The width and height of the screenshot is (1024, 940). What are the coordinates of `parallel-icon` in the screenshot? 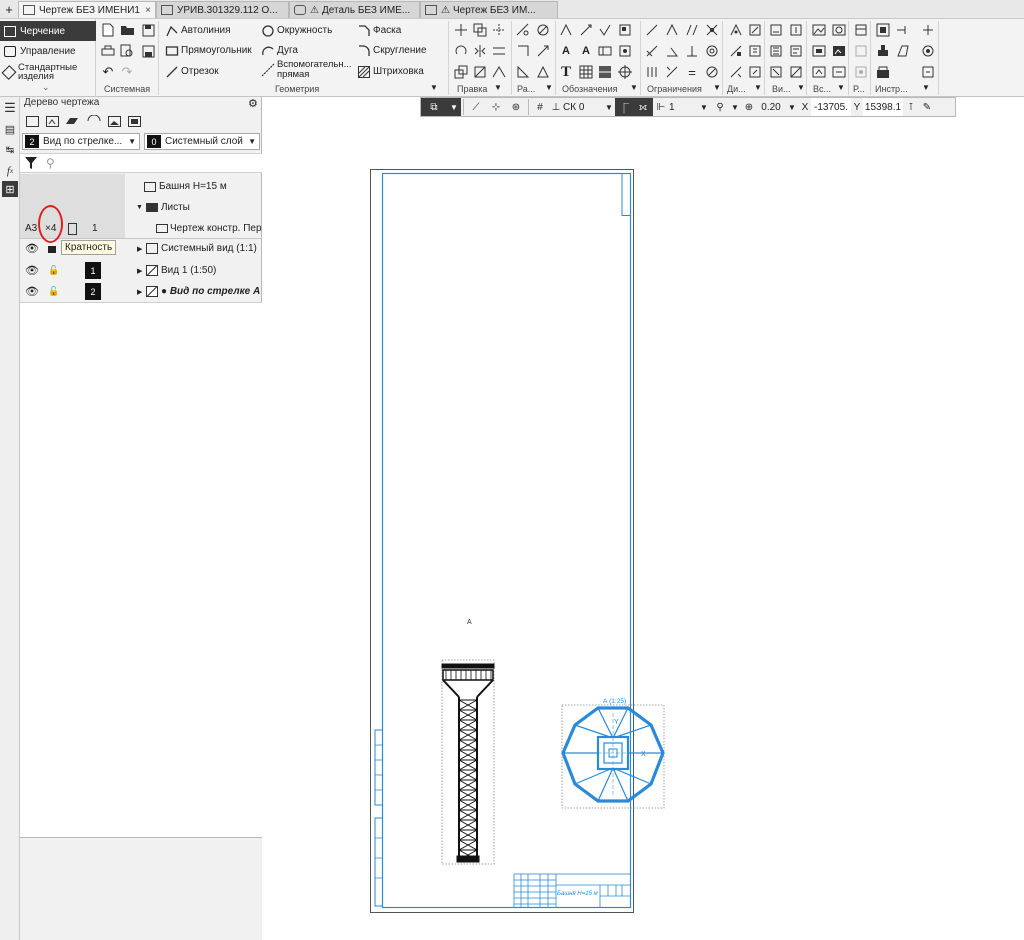 It's located at (692, 30).